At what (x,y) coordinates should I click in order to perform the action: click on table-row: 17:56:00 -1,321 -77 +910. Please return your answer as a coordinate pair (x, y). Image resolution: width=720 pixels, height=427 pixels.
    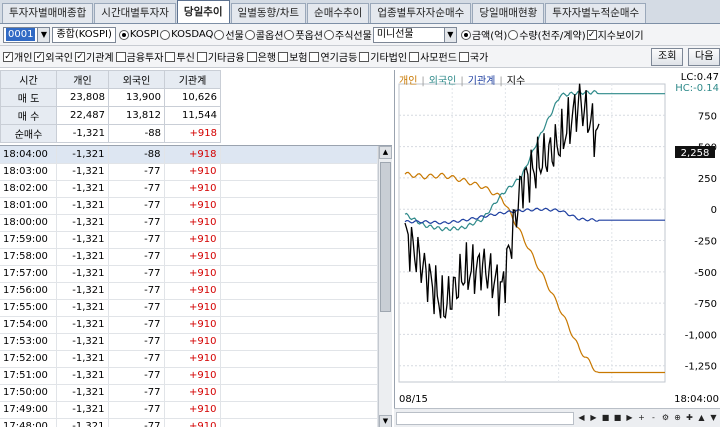
    Looking at the image, I should click on (189, 291).